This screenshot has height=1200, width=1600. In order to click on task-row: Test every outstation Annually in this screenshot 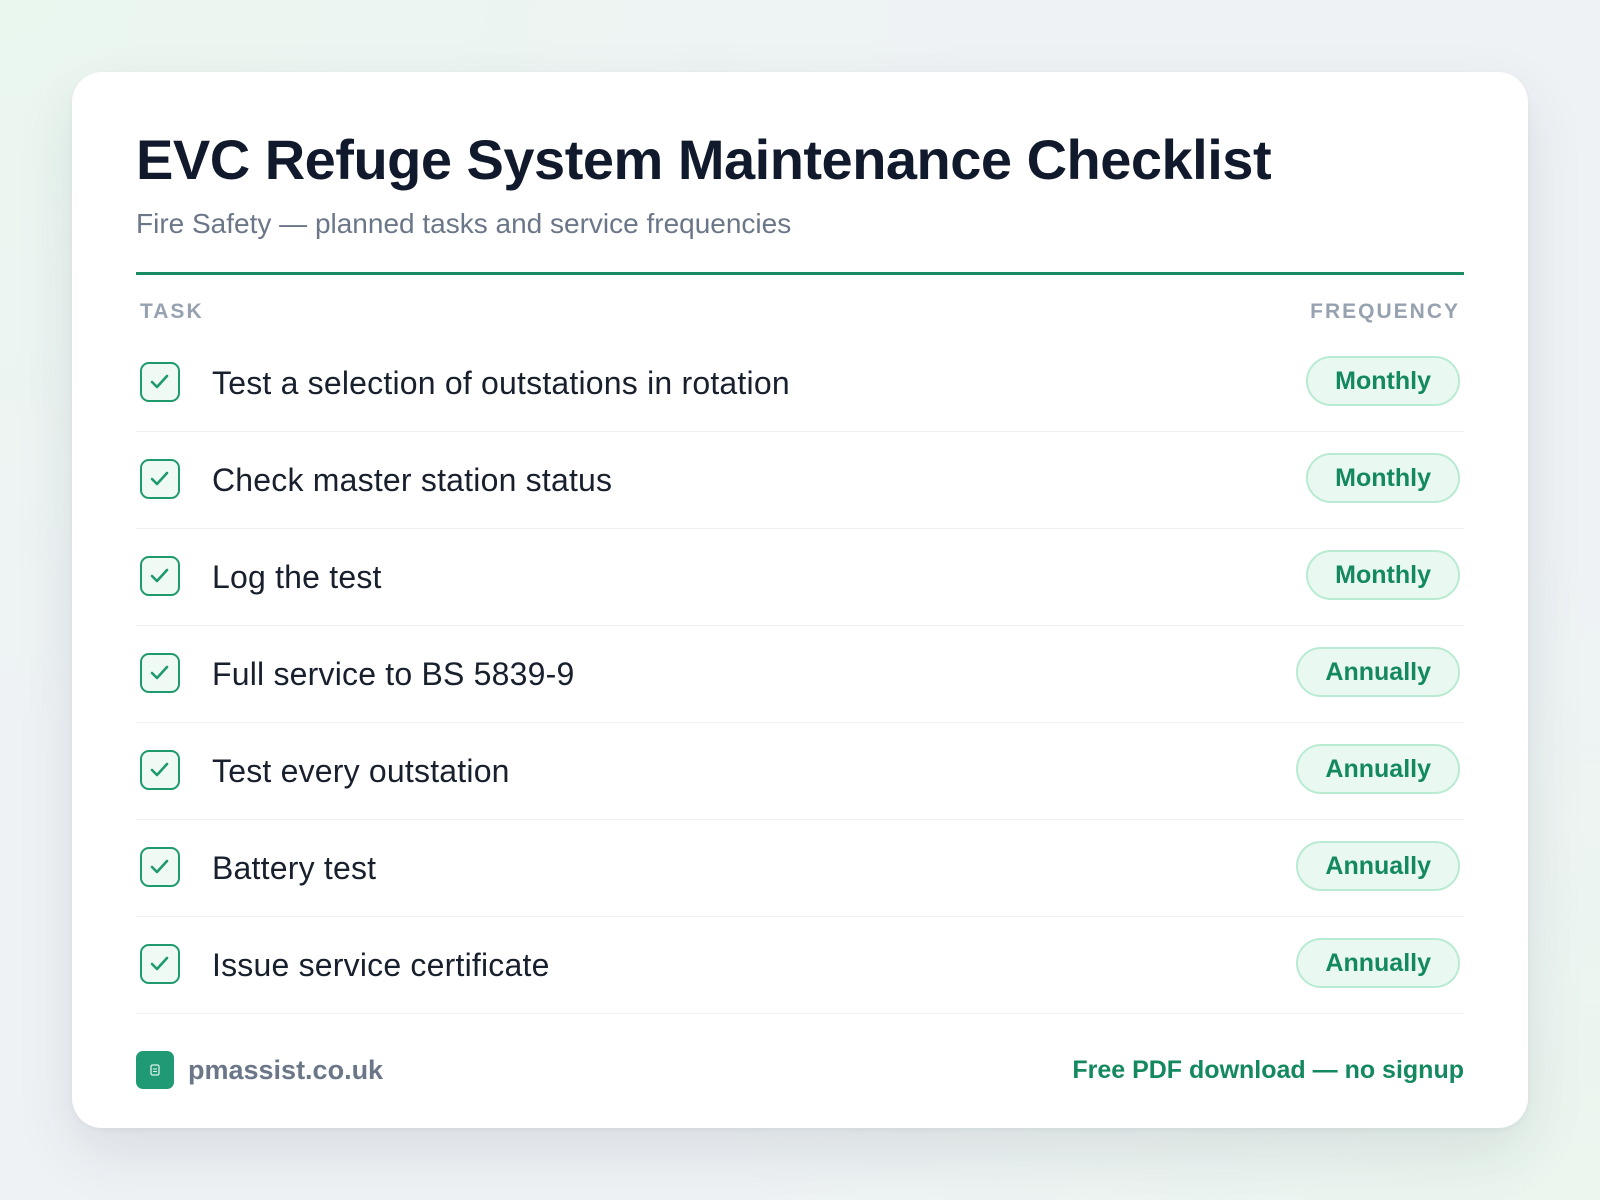, I will do `click(800, 771)`.